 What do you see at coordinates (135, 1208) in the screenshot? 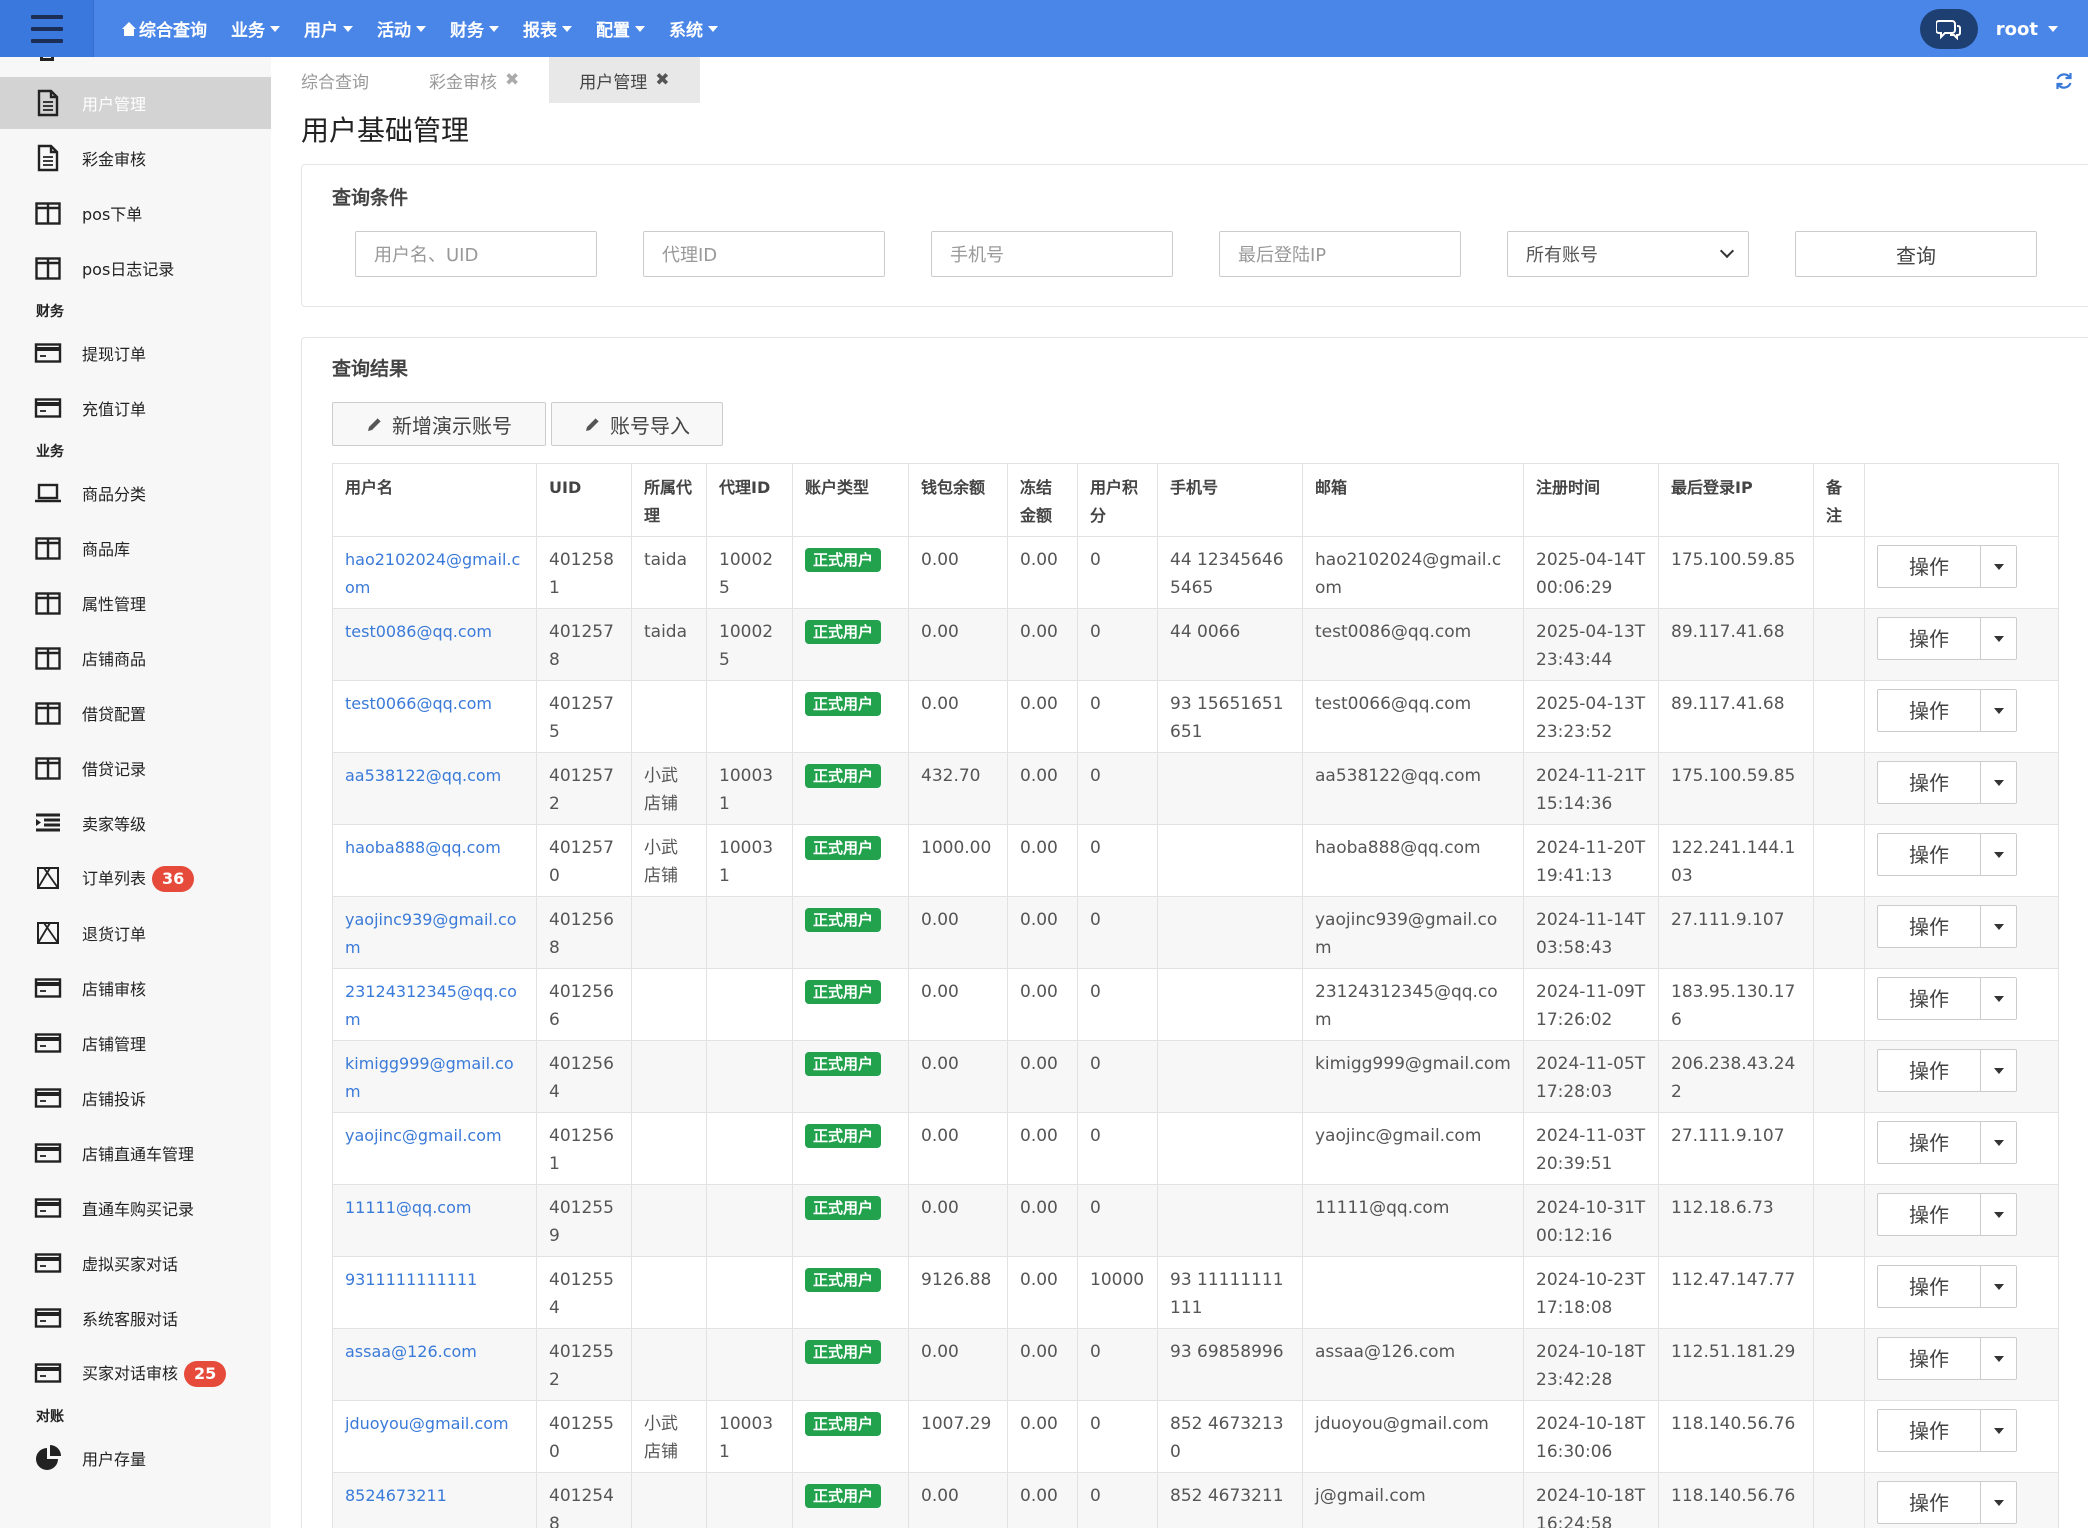
I see `sidebar-item-21: 直通车购买记录` at bounding box center [135, 1208].